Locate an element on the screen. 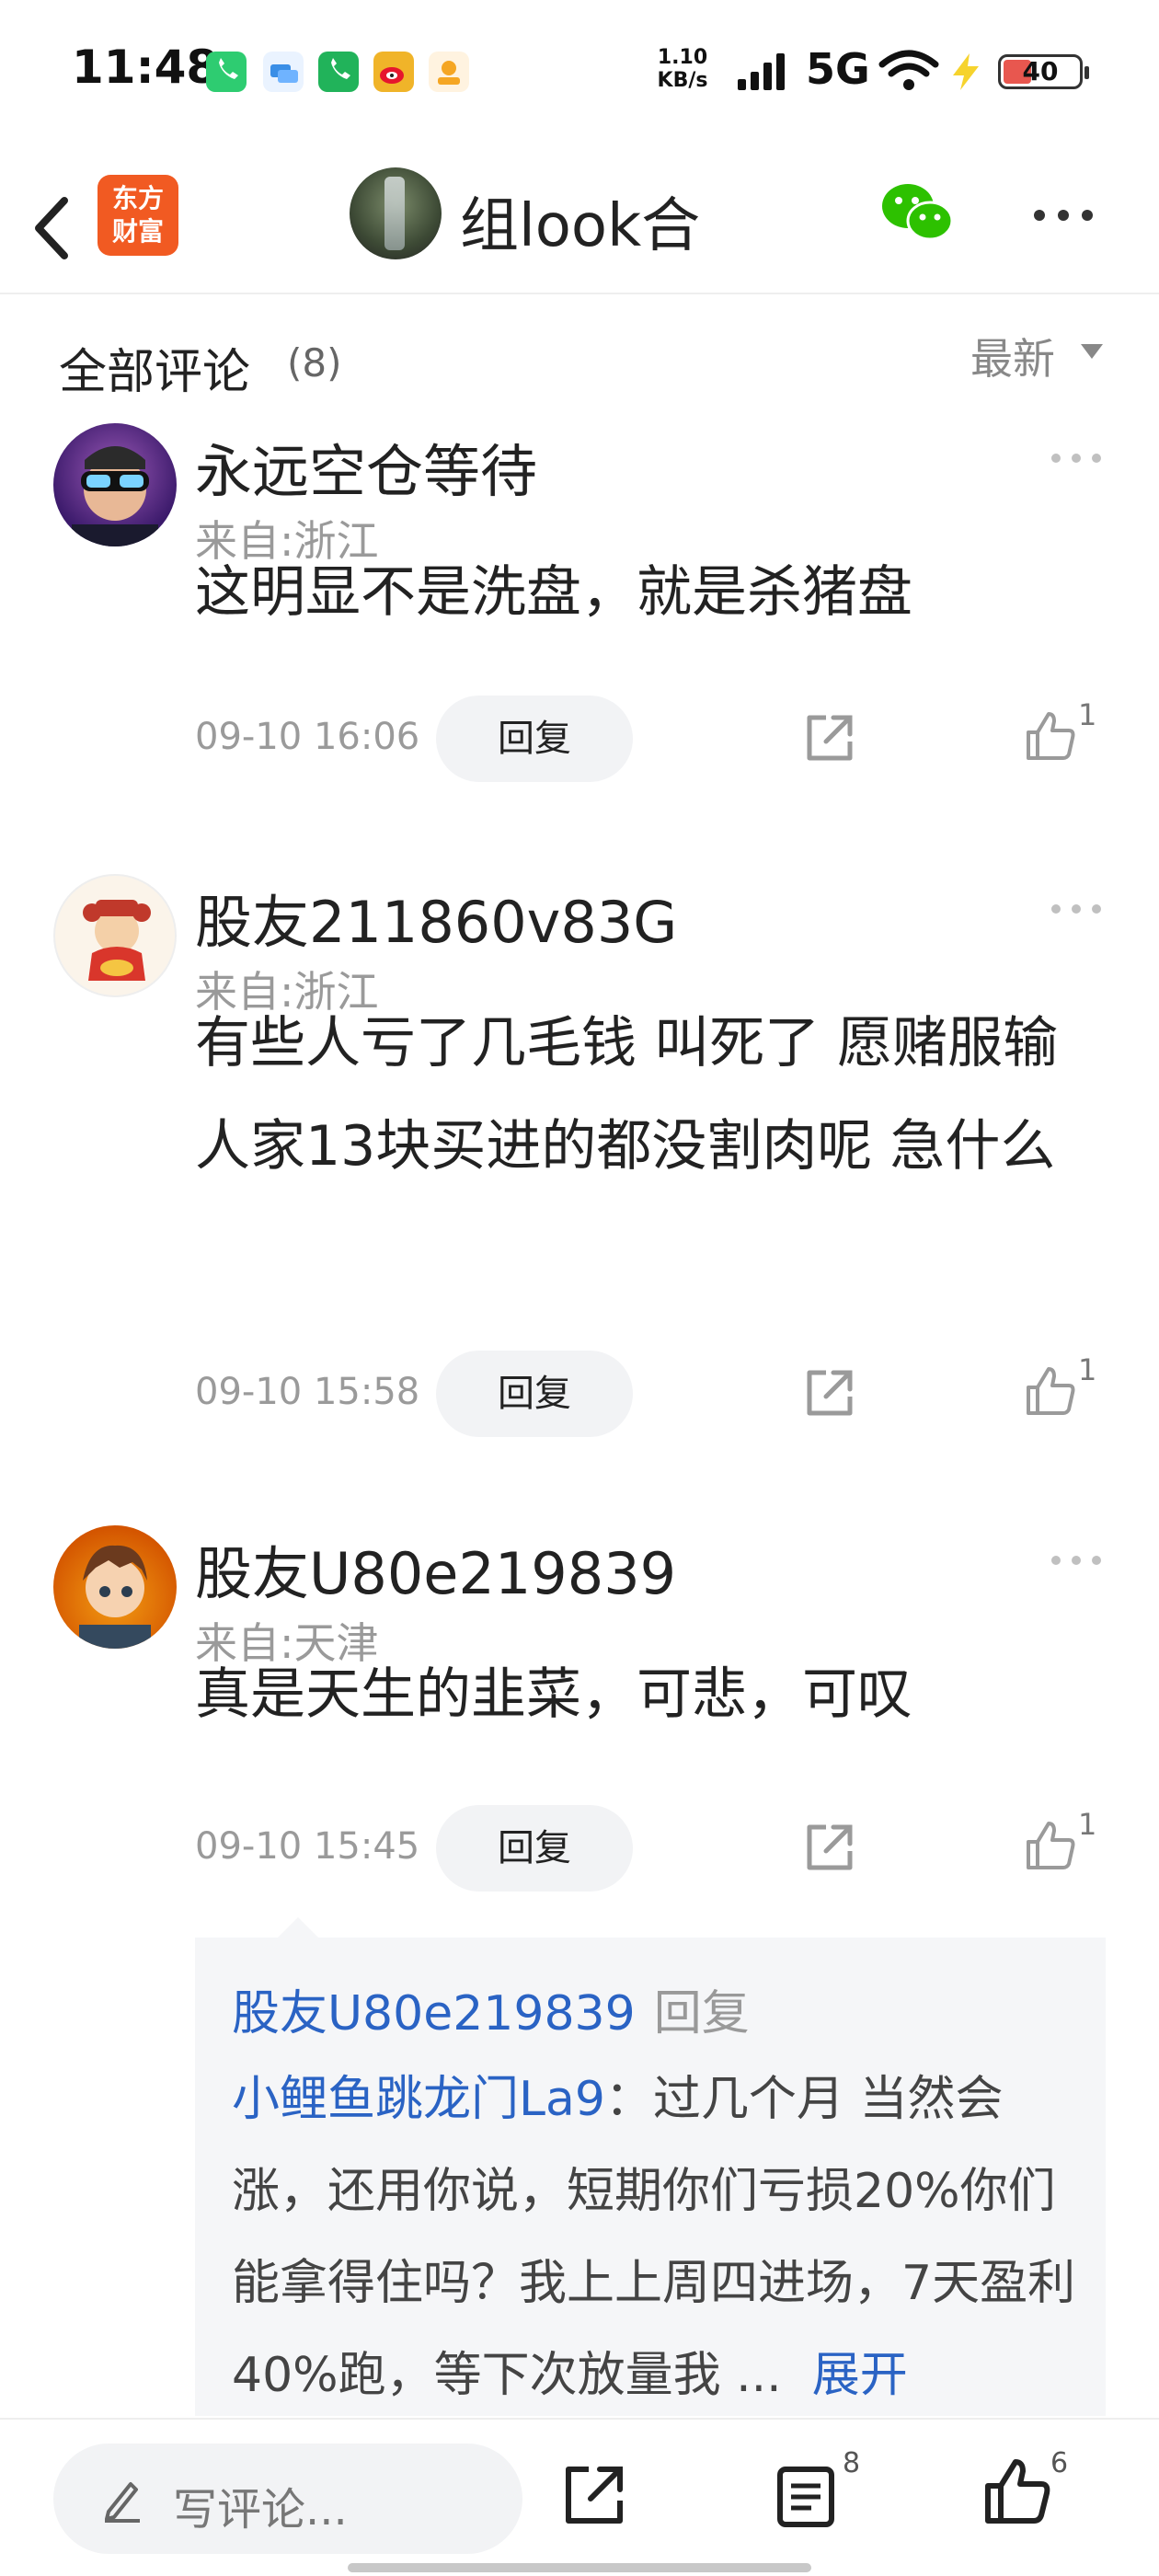 The height and width of the screenshot is (2576, 1159). comment-author: 永远空仓等待 is located at coordinates (366, 466).